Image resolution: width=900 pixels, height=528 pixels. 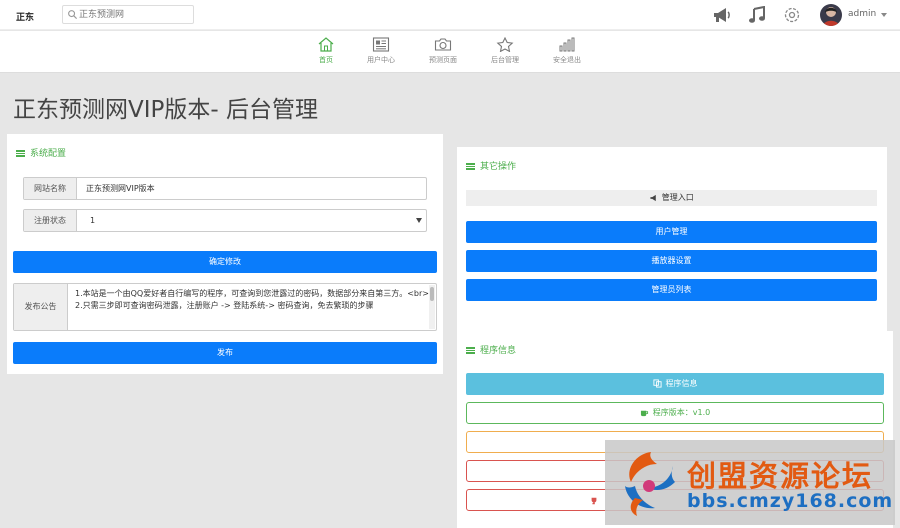 I want to click on nav-label: 预测页面, so click(x=443, y=60).